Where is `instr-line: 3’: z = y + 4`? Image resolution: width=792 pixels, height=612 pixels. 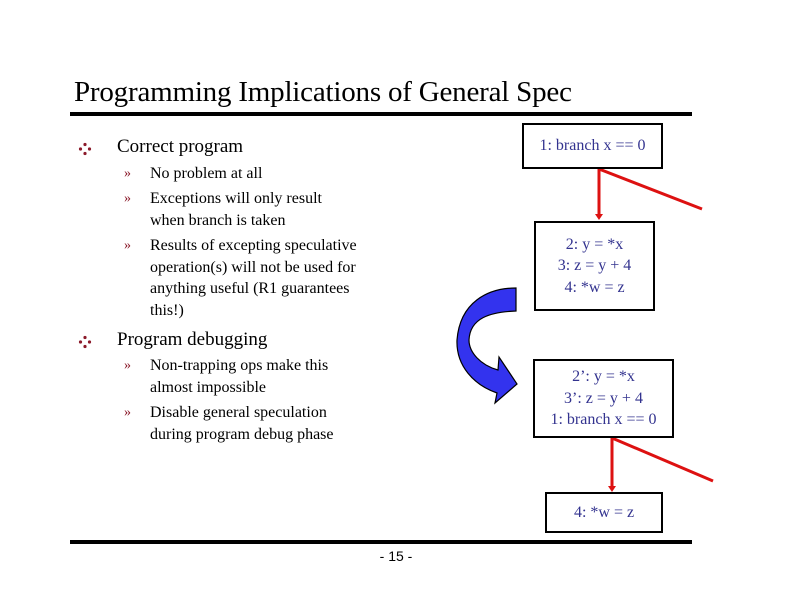
instr-line: 3’: z = y + 4 is located at coordinates (603, 398).